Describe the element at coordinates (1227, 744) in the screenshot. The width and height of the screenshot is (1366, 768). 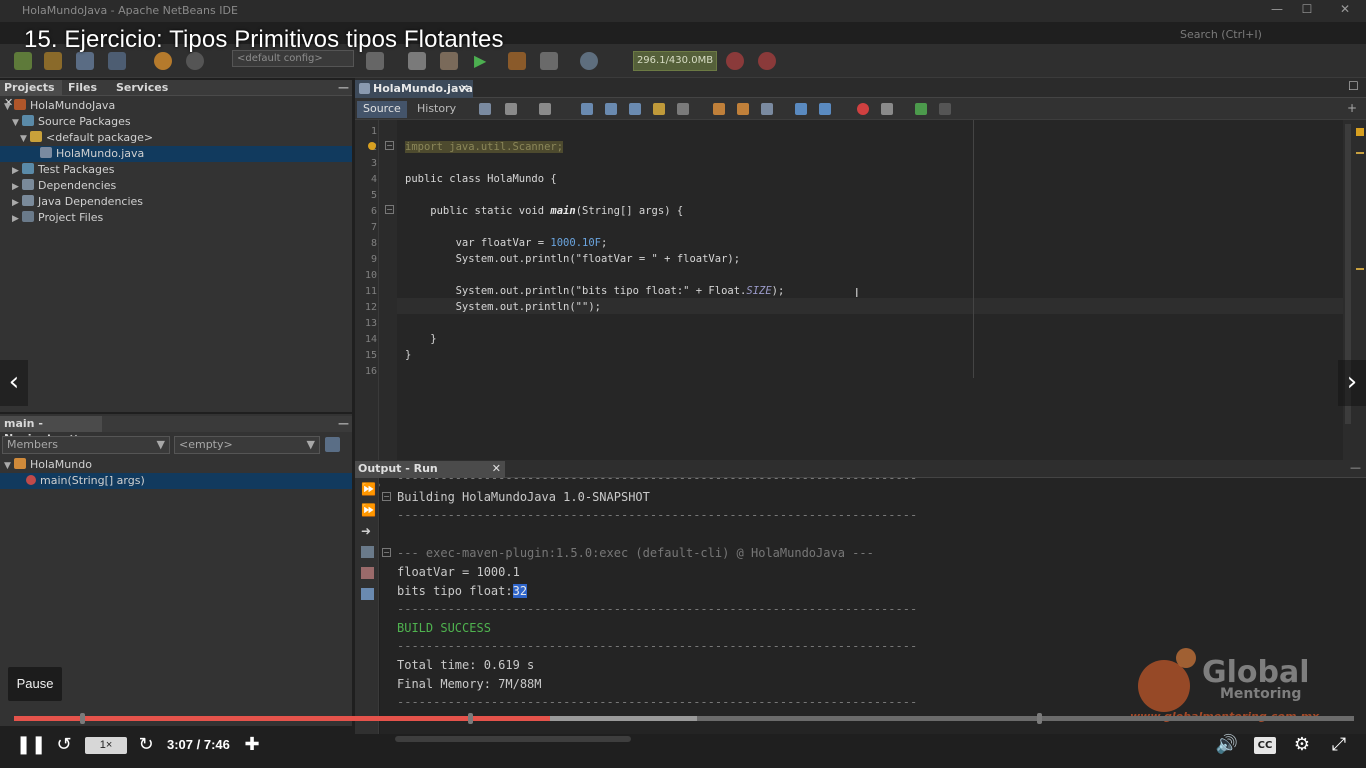
I see `volume-icon: 🔊` at that location.